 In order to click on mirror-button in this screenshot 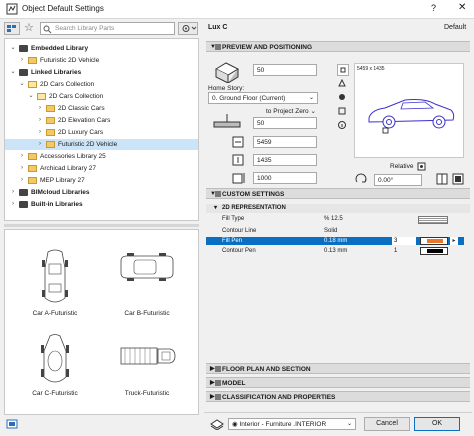, I will do `click(442, 179)`.